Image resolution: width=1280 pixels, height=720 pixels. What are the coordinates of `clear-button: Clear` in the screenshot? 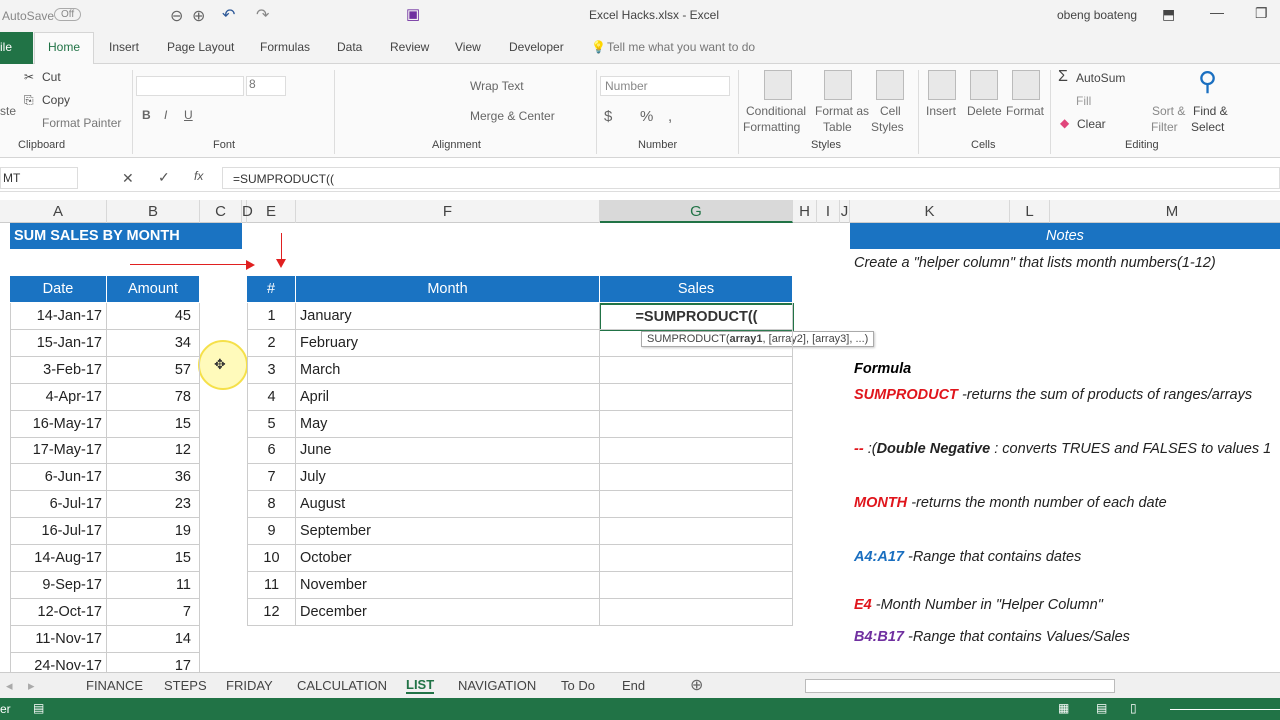 It's located at (1091, 124).